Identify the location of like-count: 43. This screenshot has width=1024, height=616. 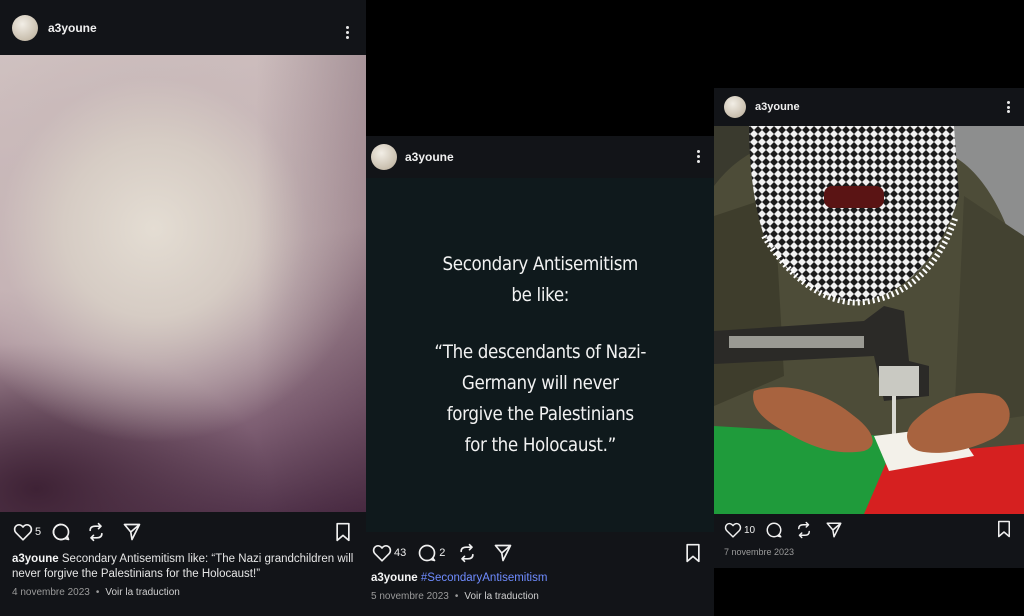
(400, 553).